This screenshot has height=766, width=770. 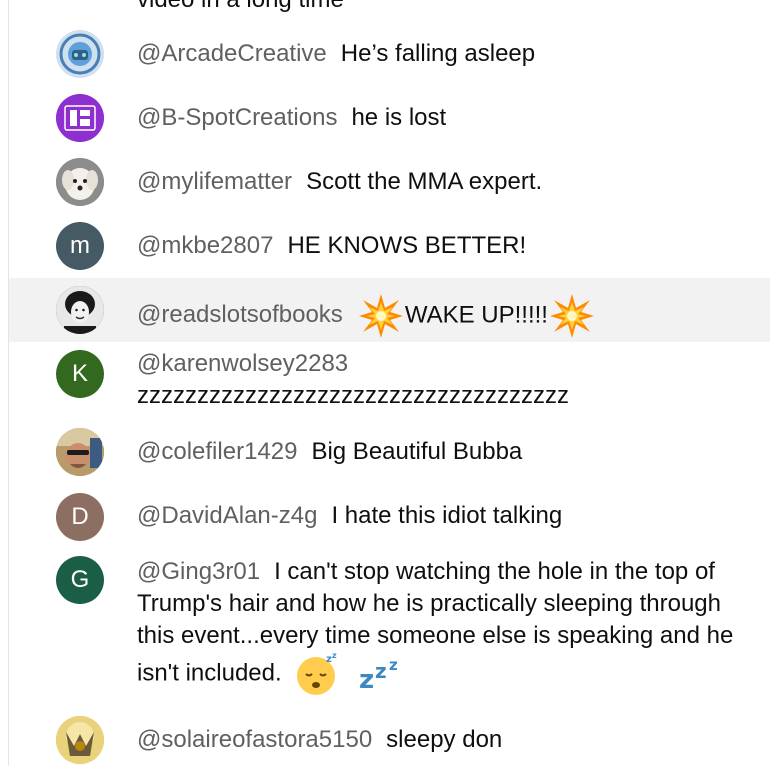 I want to click on avatar: D, so click(x=80, y=517).